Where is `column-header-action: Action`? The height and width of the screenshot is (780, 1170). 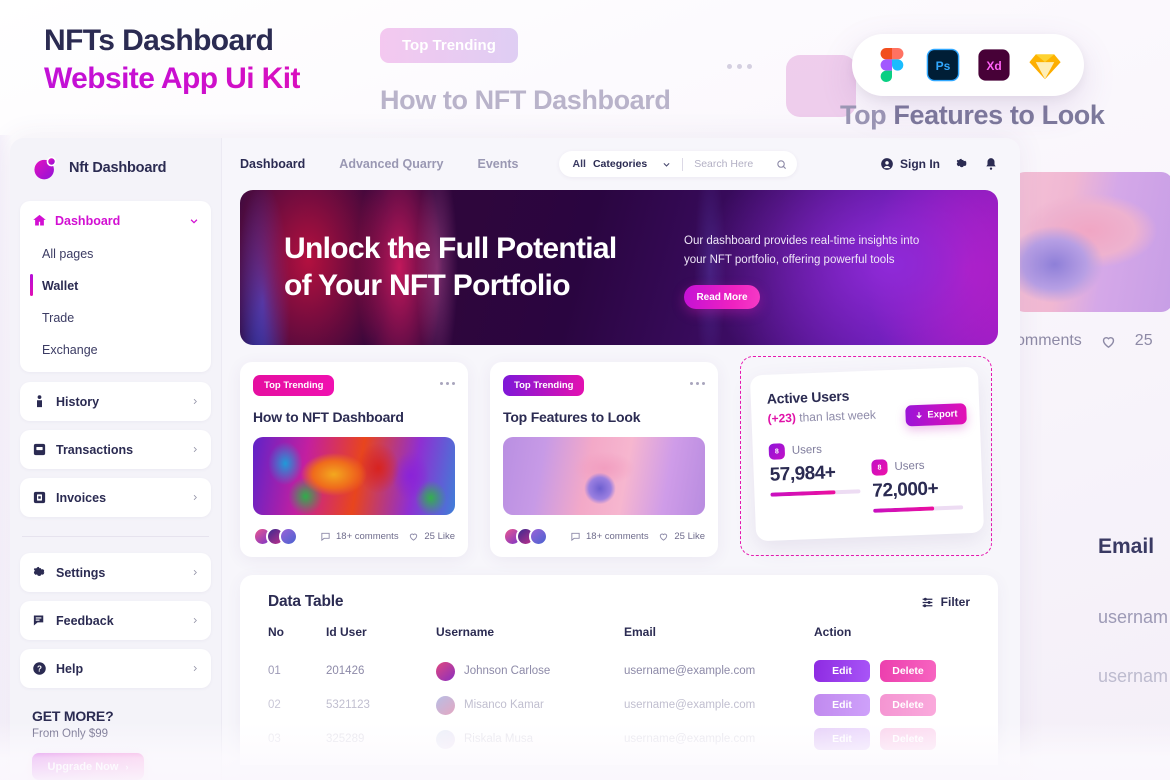
column-header-action: Action is located at coordinates (833, 632).